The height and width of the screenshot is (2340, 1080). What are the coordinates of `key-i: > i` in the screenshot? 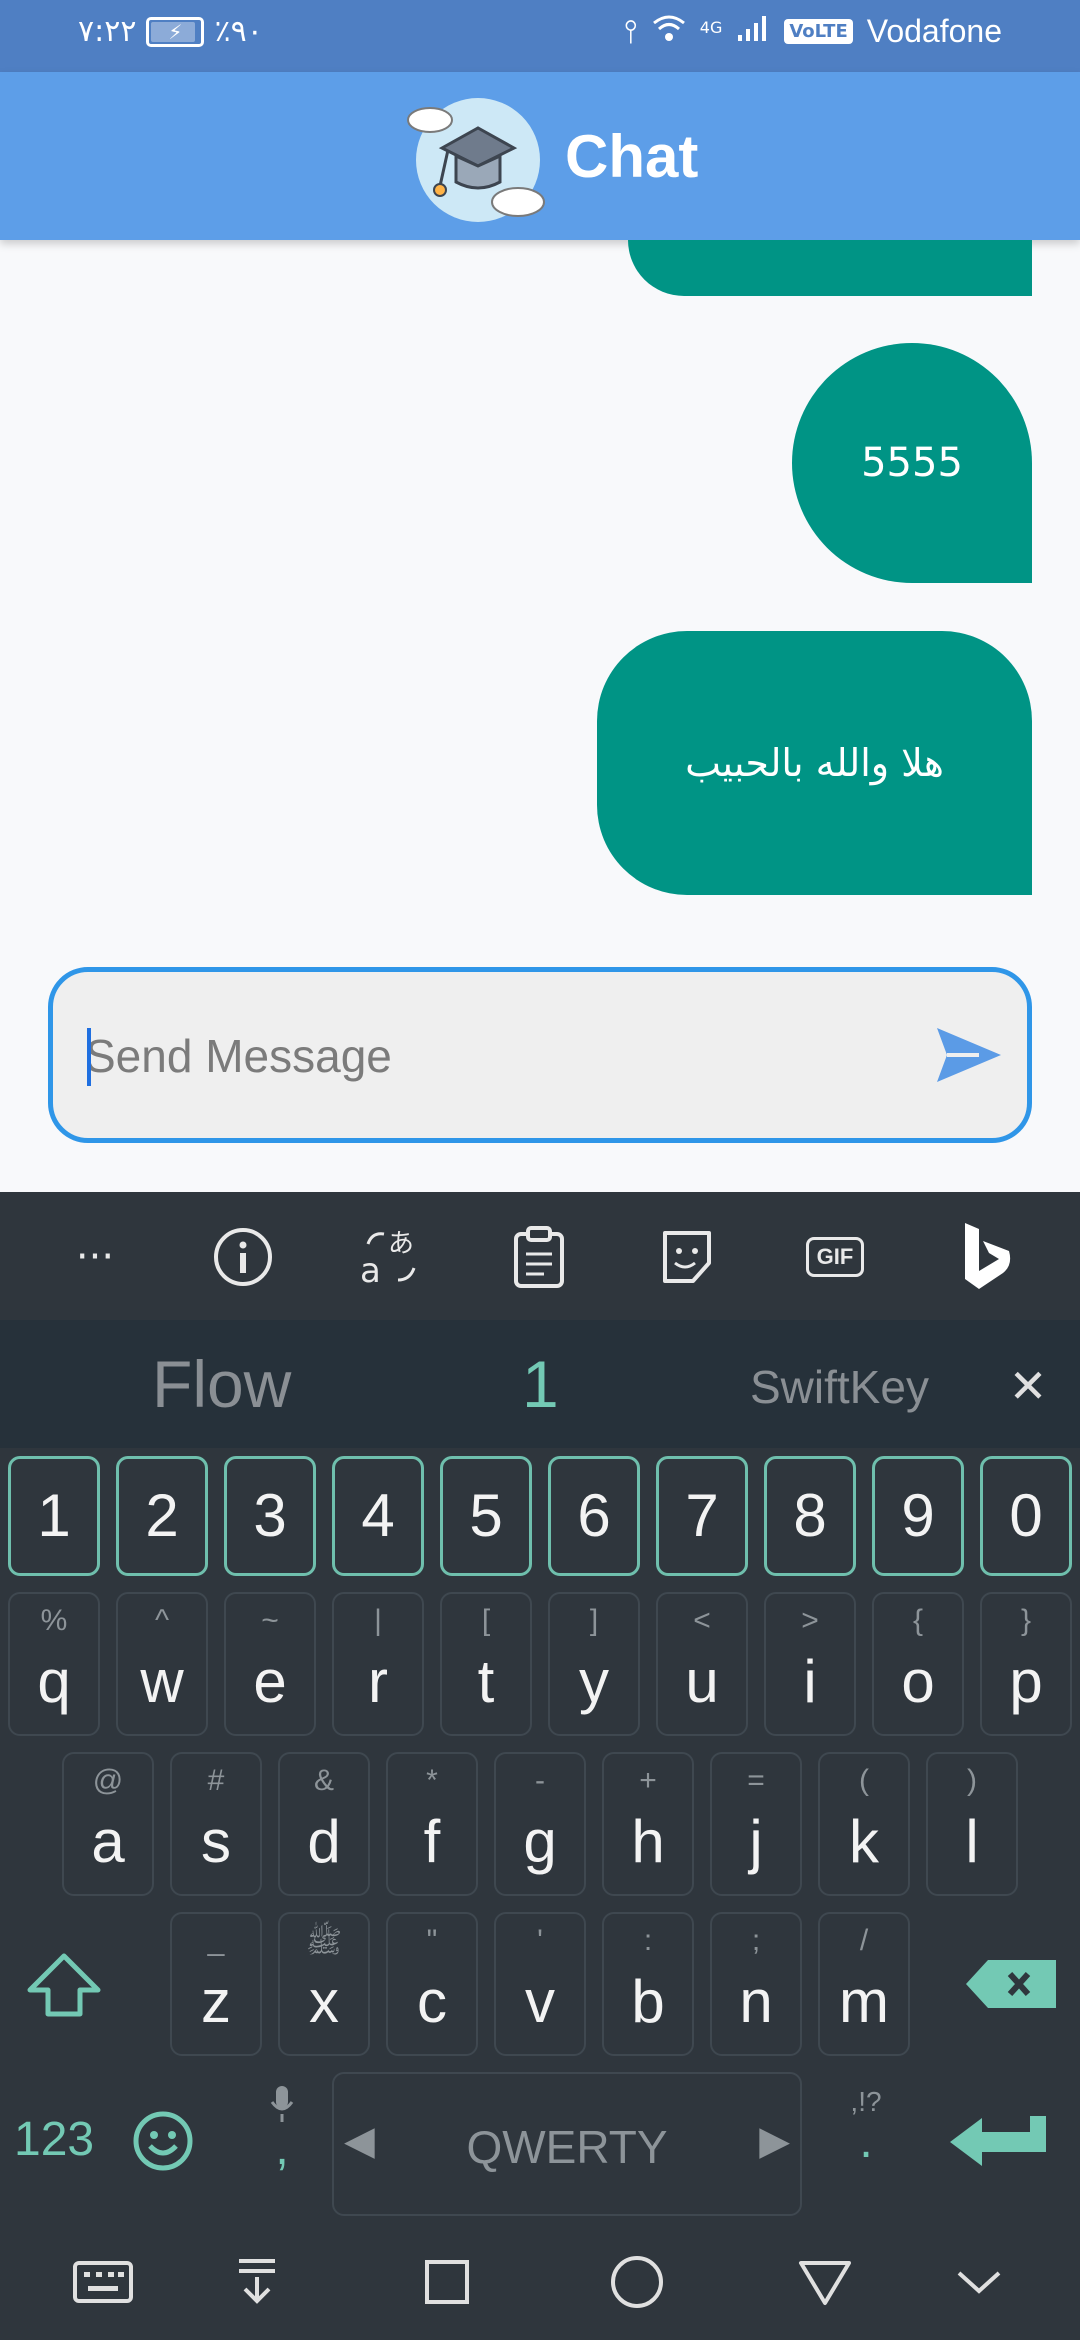 It's located at (810, 1664).